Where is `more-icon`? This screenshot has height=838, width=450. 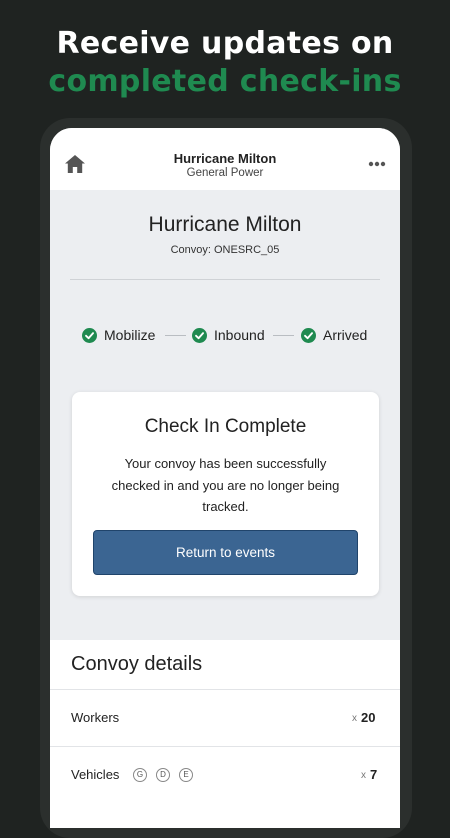
more-icon is located at coordinates (377, 164).